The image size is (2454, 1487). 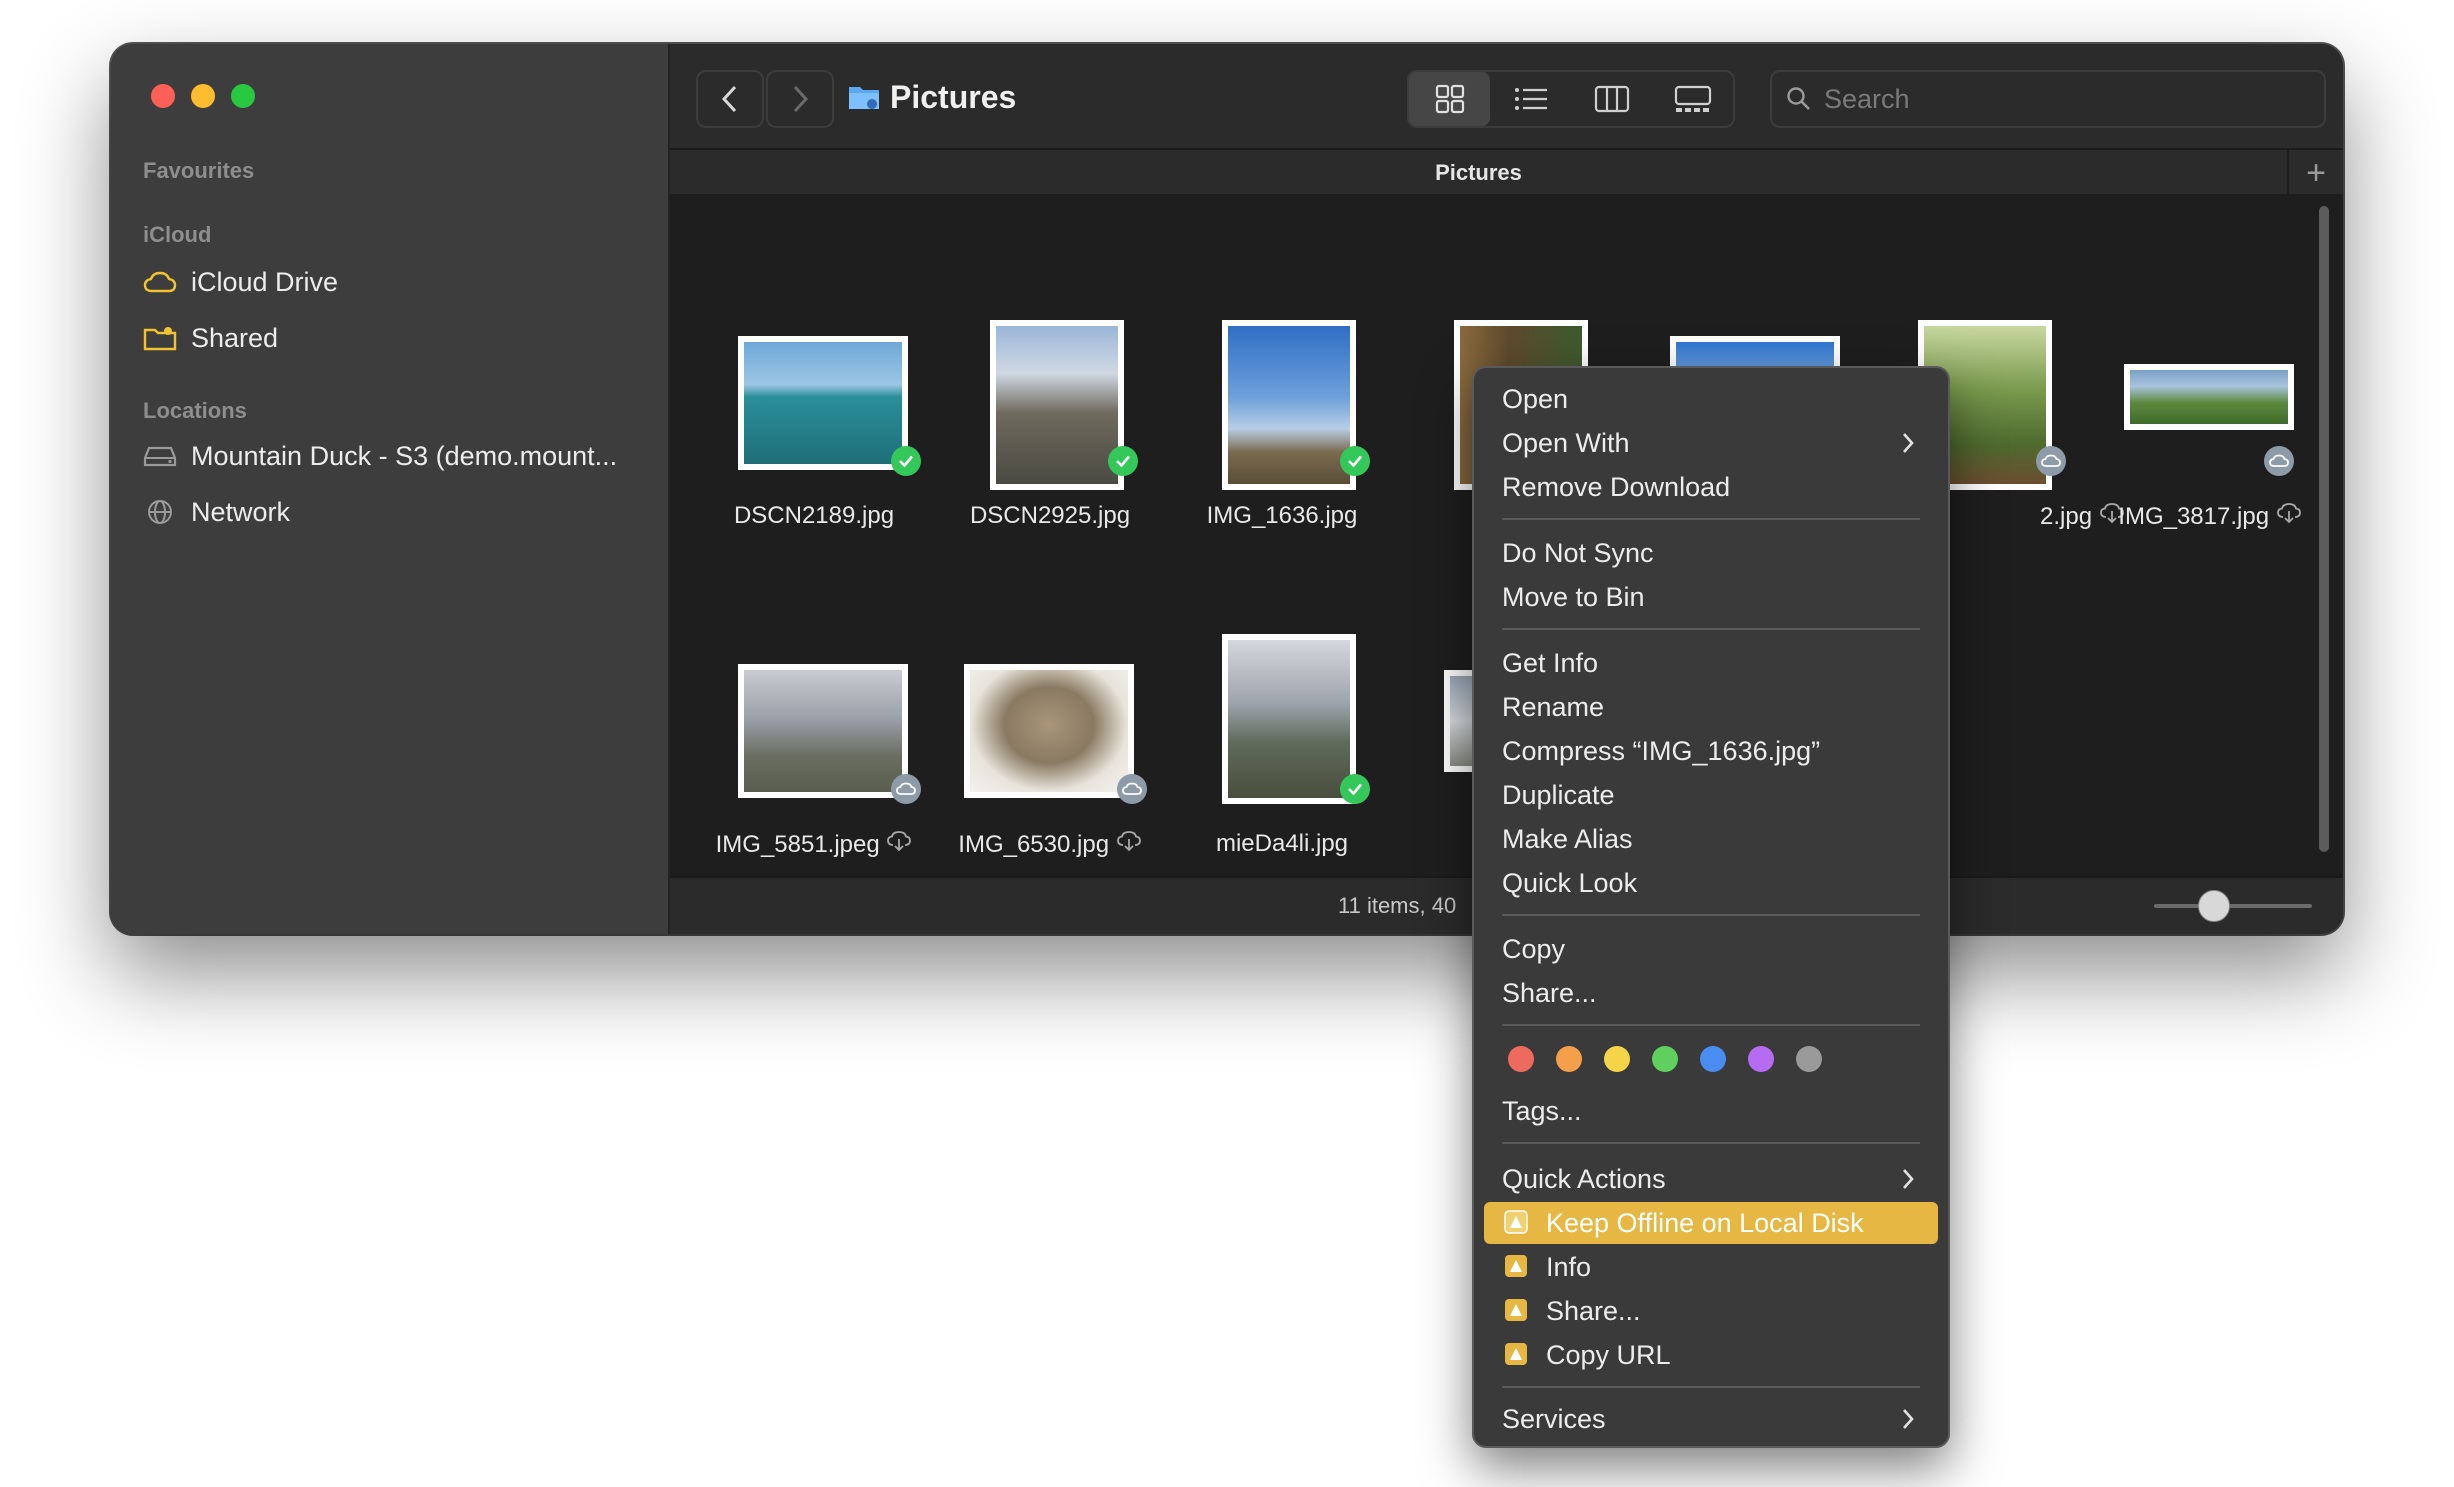 I want to click on toolbar: Pictures Search Pictures +, so click(x=1506, y=120).